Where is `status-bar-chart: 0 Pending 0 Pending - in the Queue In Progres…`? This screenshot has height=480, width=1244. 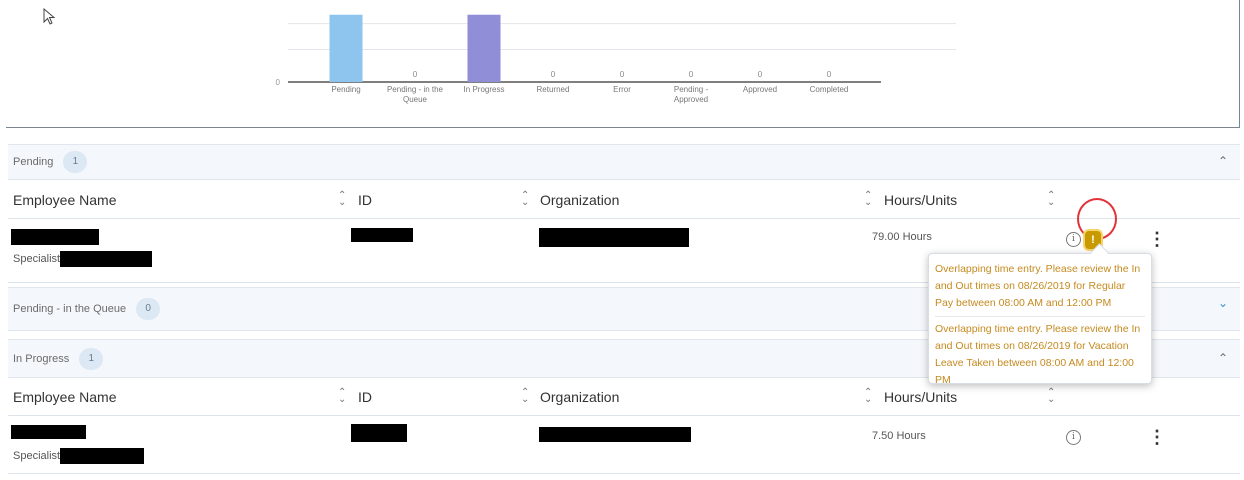 status-bar-chart: 0 Pending 0 Pending - in the Queue In Progres… is located at coordinates (616, 59).